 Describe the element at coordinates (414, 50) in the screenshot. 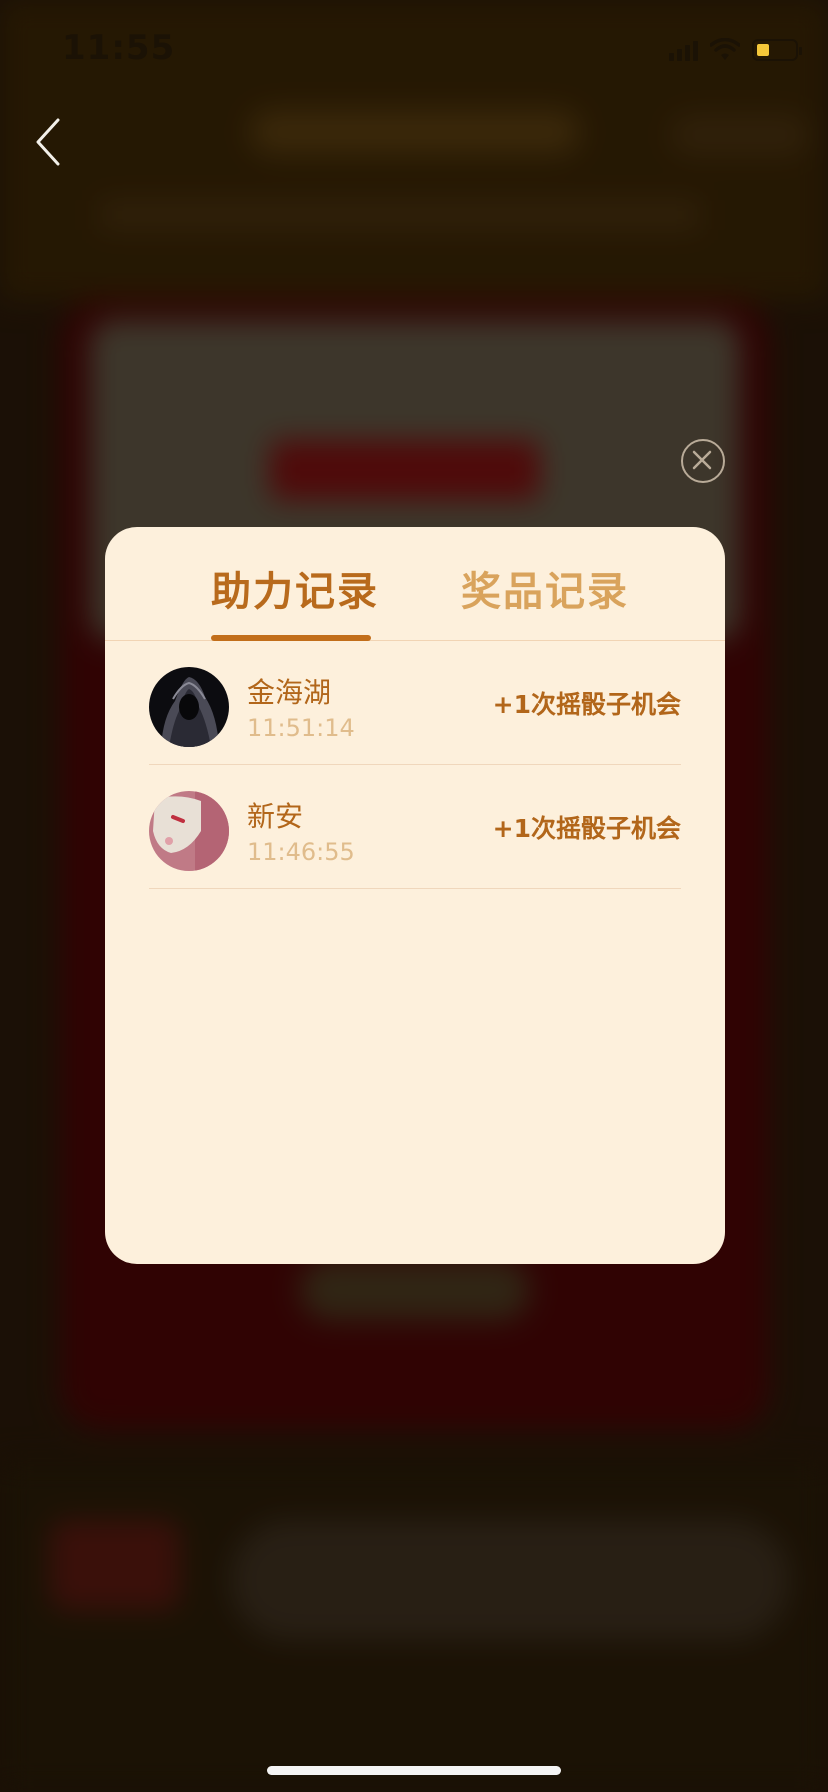

I see `status-bar: 11:55` at that location.